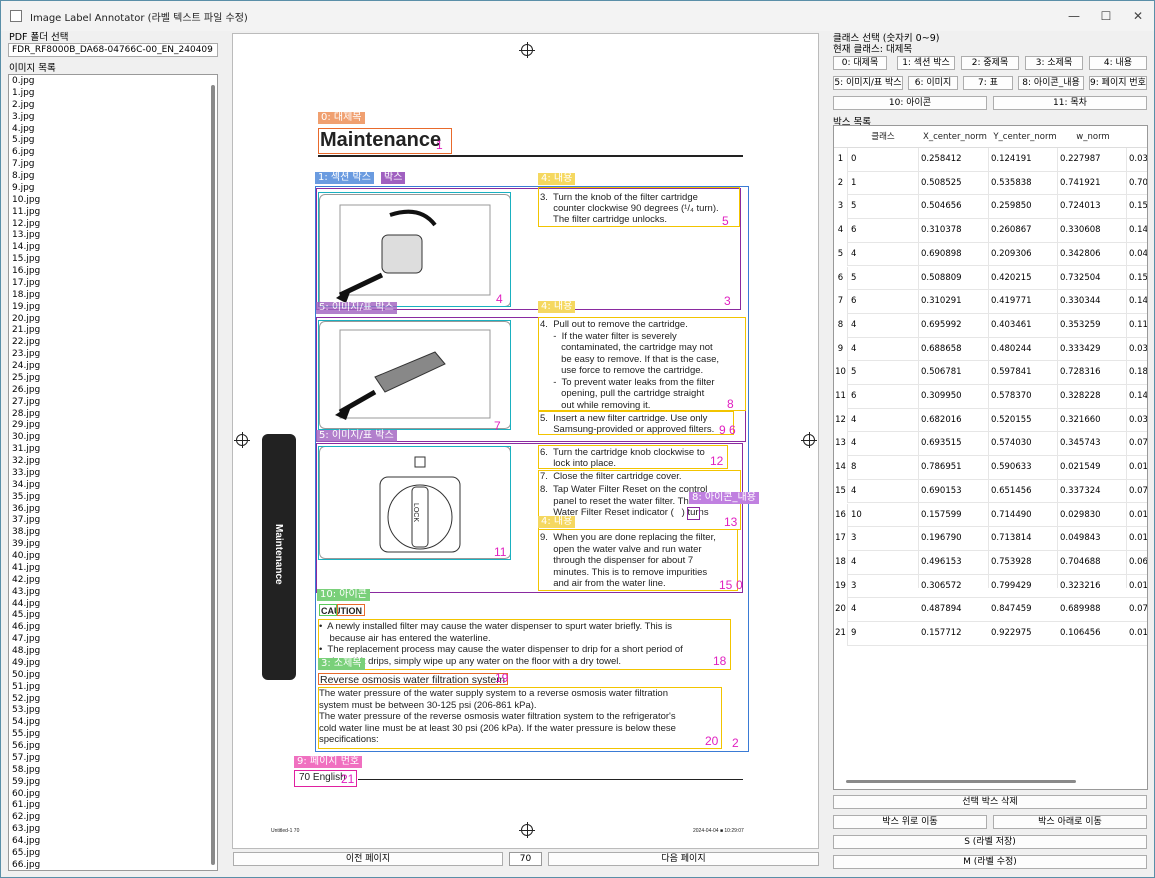 This screenshot has width=1155, height=878. I want to click on class-button-3: 3: 소제목, so click(1054, 63).